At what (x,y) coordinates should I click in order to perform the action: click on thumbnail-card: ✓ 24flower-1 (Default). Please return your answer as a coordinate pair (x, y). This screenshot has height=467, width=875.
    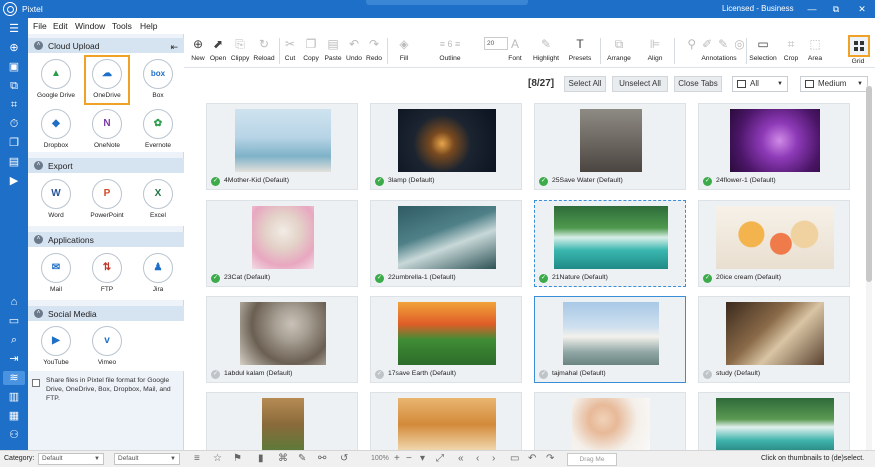
    Looking at the image, I should click on (774, 146).